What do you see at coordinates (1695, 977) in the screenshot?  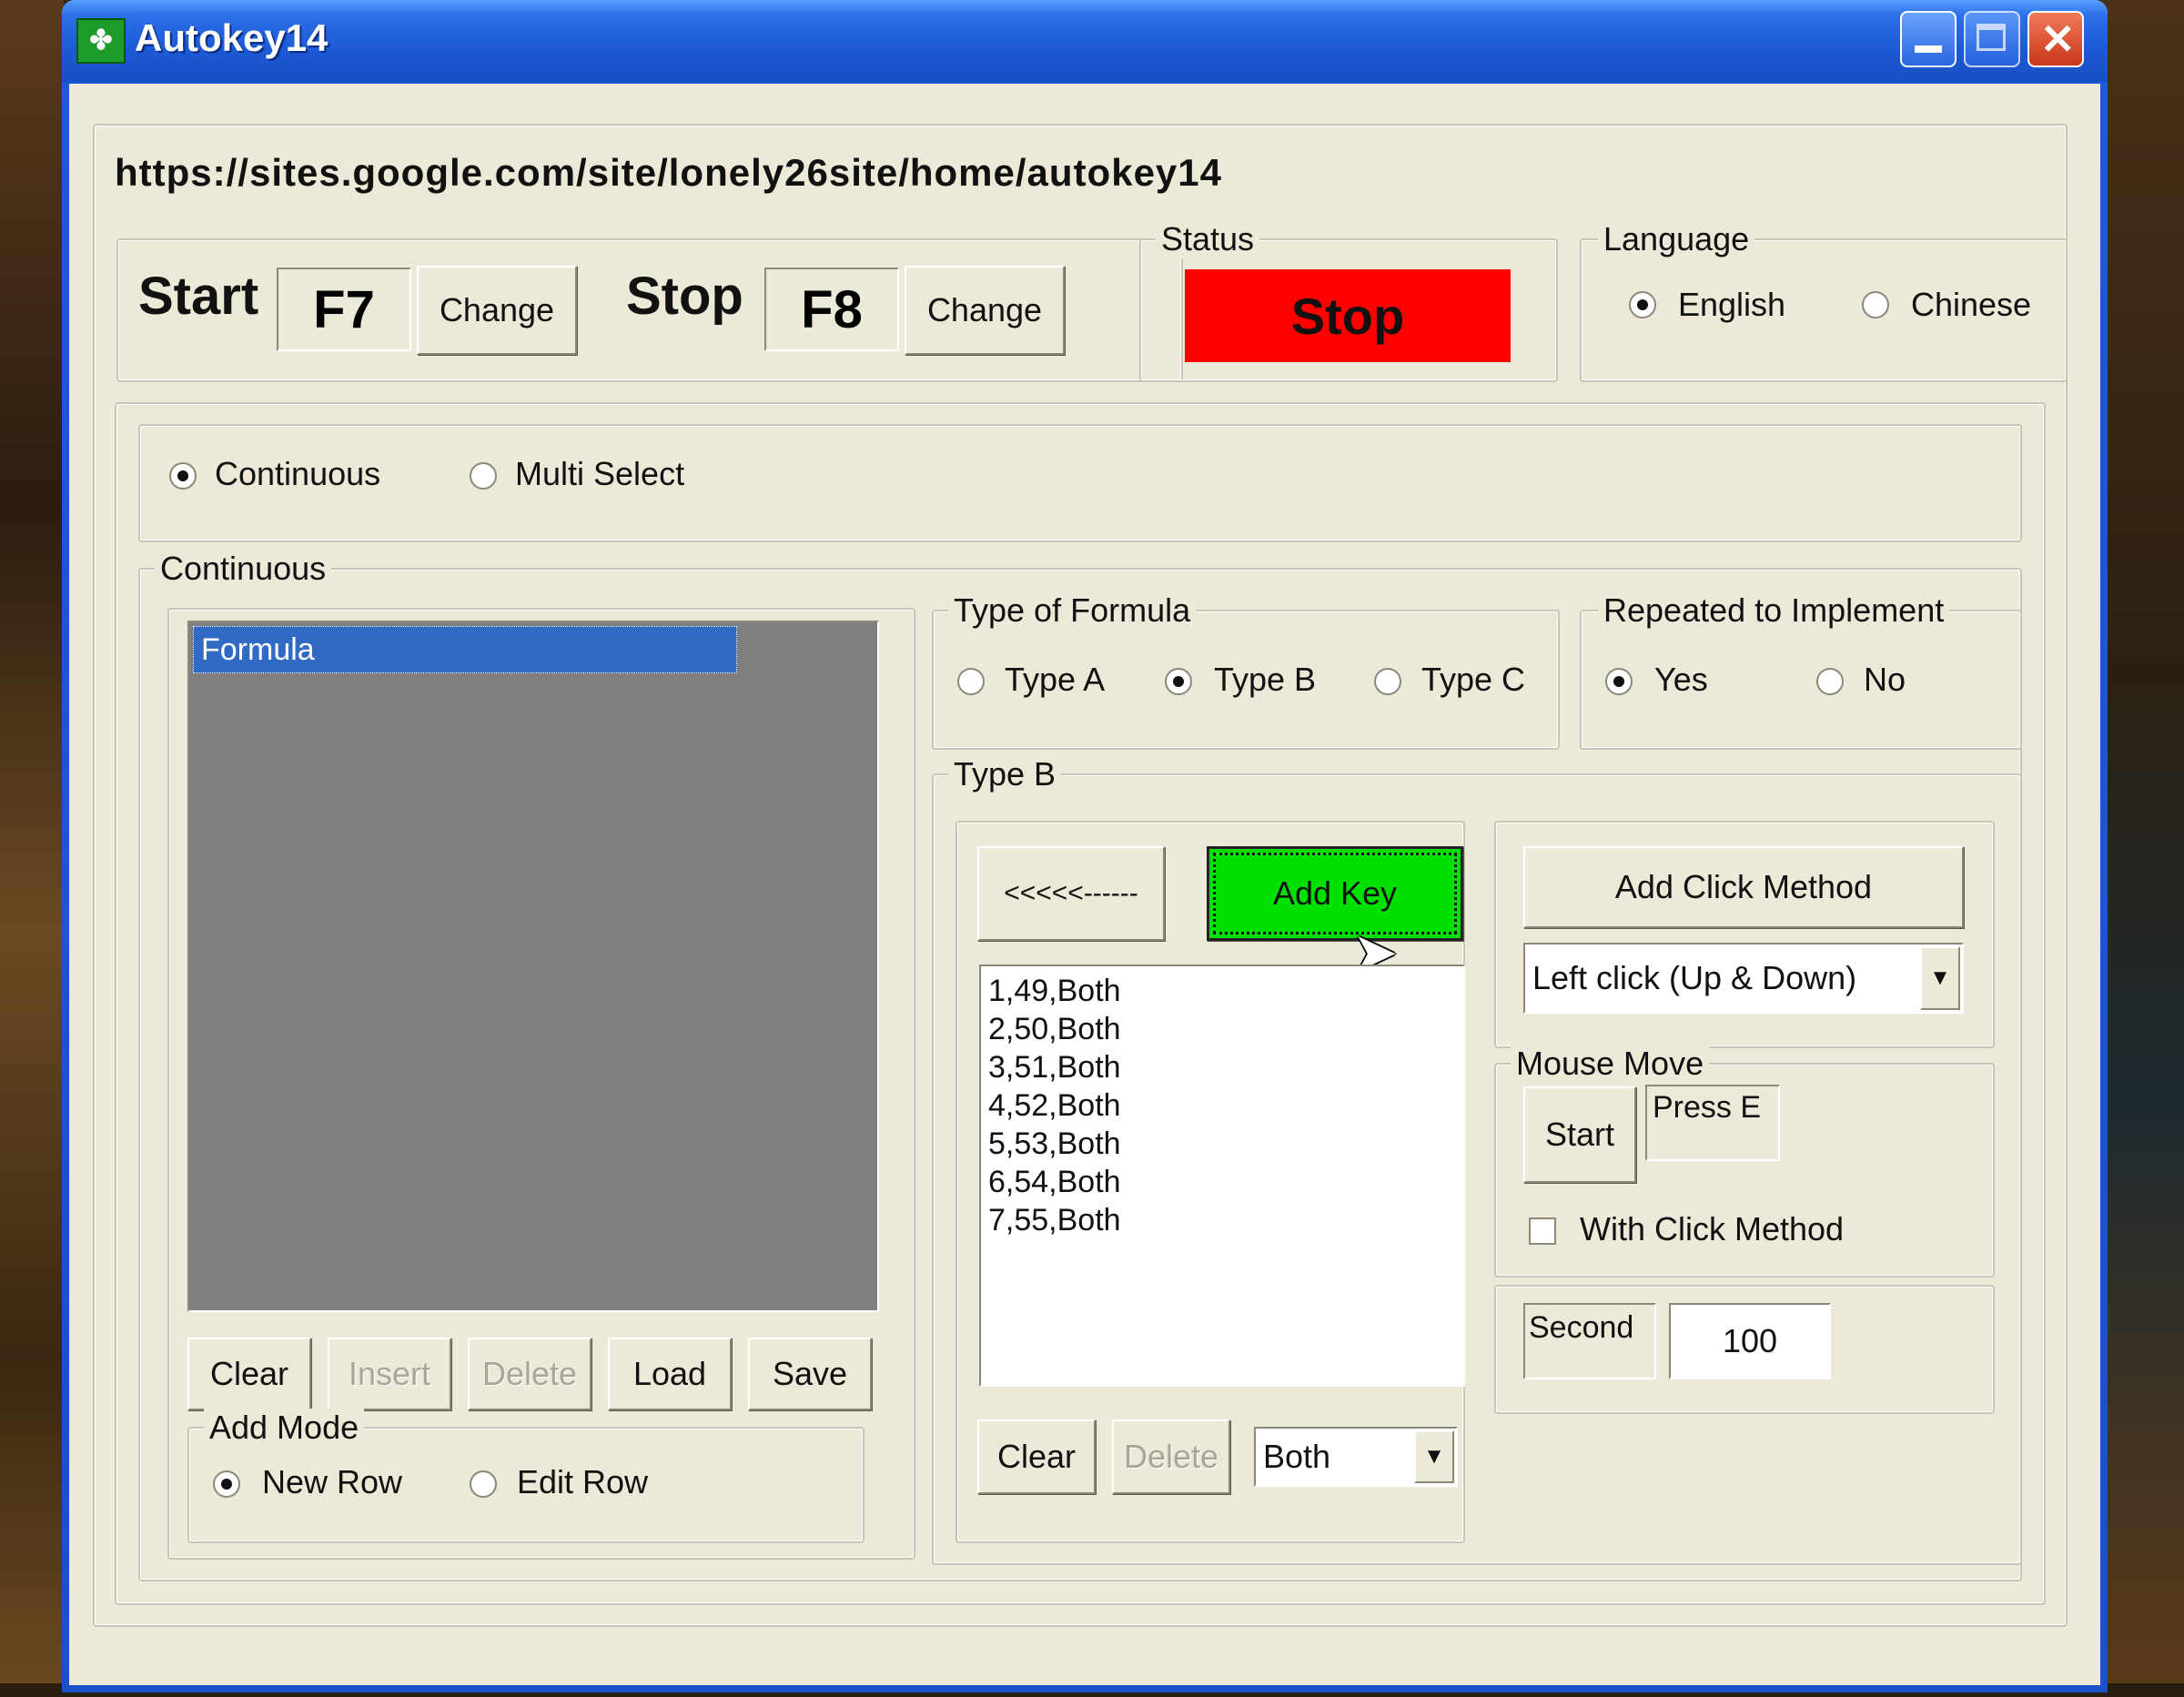 I see `click-method-select-value: Left click (Up & Down)` at bounding box center [1695, 977].